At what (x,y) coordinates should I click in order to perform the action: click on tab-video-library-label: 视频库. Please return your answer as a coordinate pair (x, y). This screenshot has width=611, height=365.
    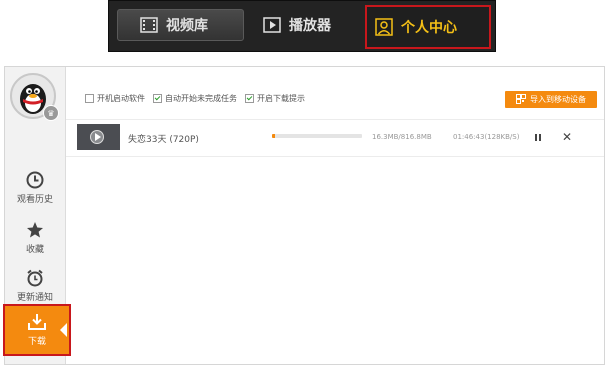
    Looking at the image, I should click on (187, 26).